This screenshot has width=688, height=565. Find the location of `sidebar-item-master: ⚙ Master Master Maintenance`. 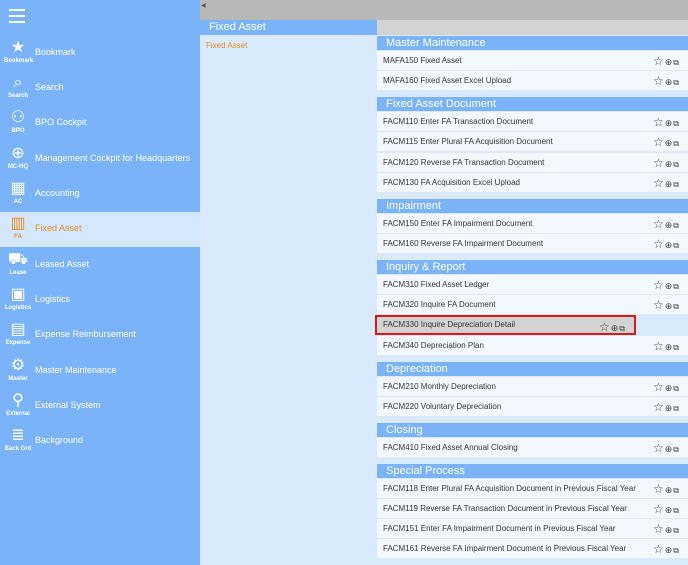

sidebar-item-master: ⚙ Master Master Maintenance is located at coordinates (100, 371).